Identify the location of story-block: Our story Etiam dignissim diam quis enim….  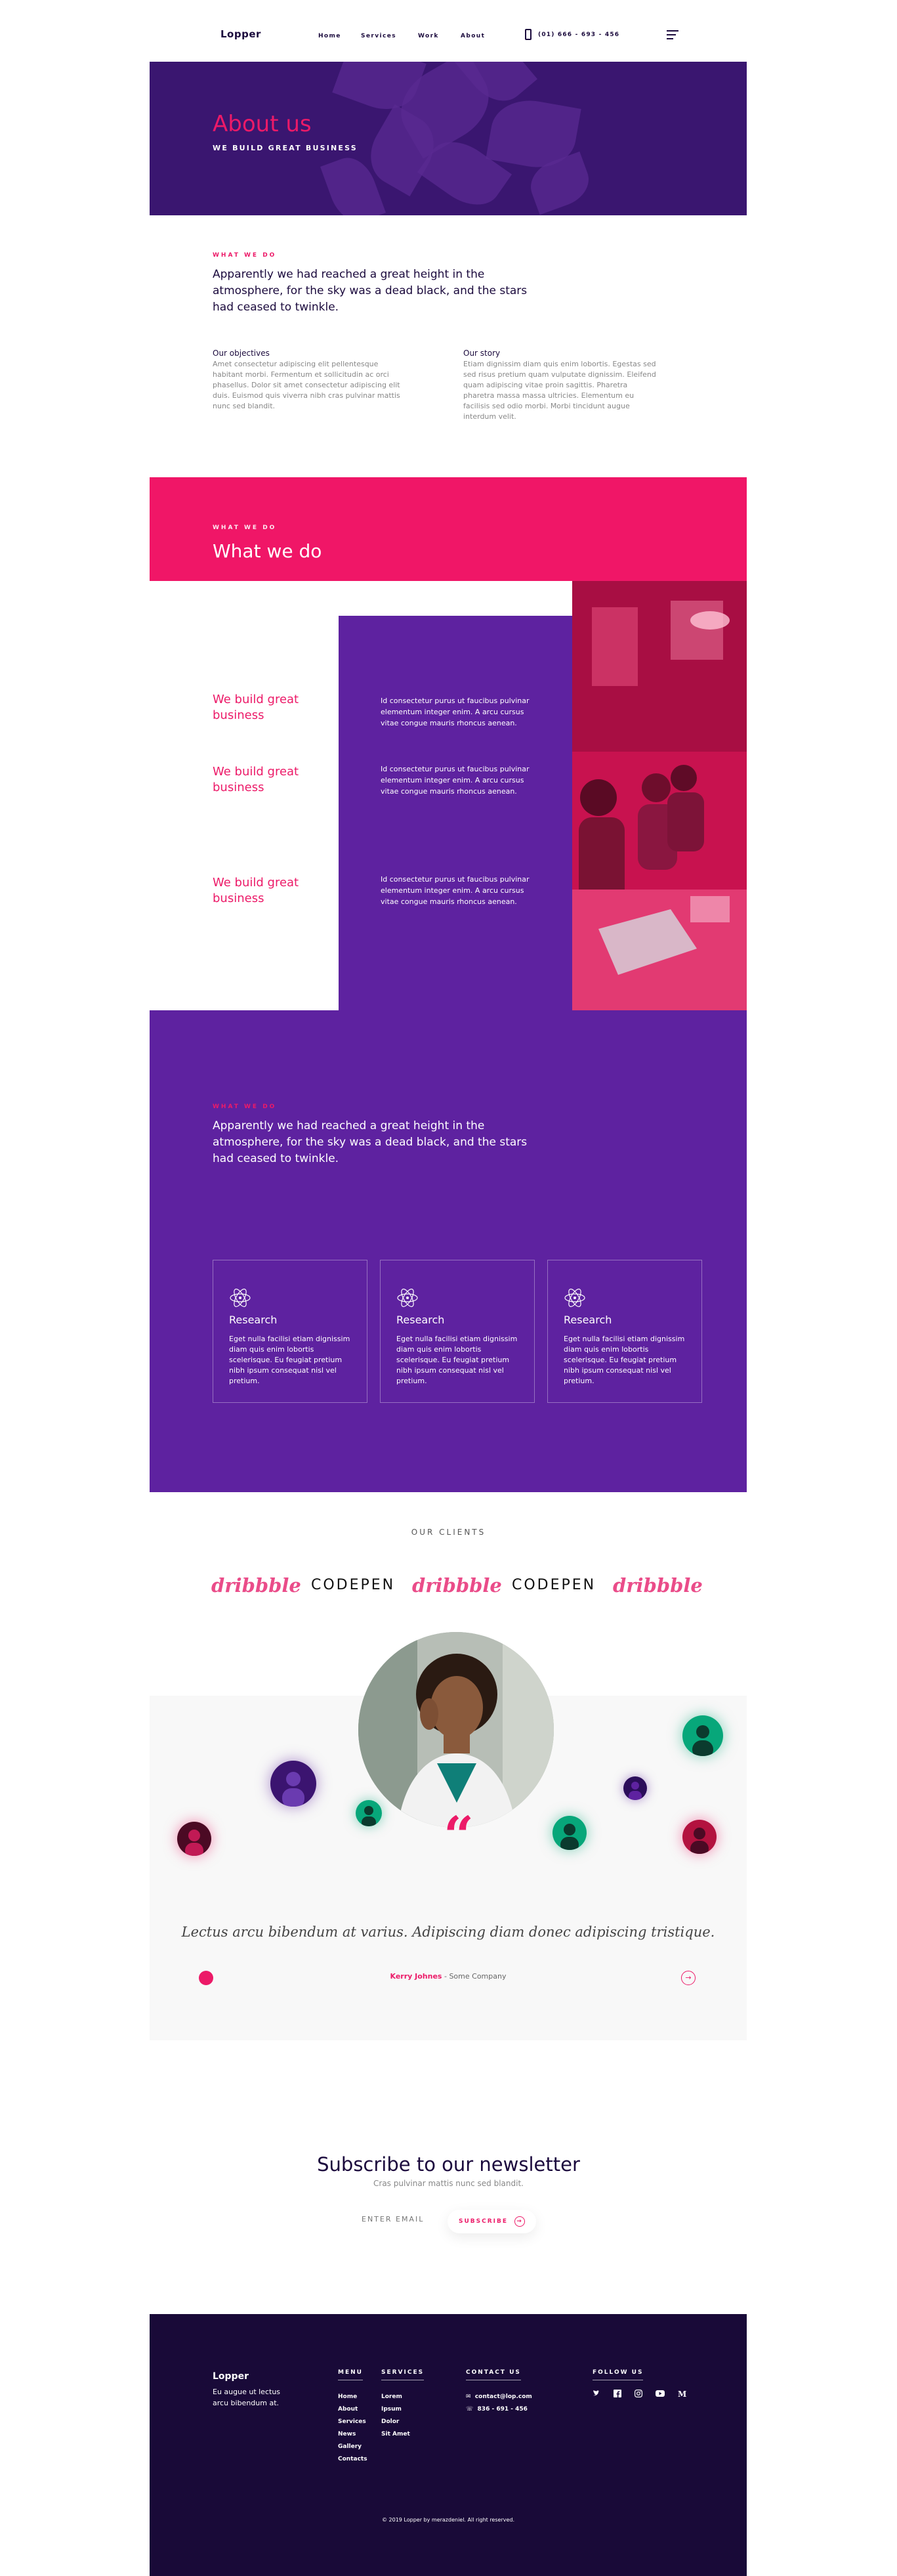
(561, 385).